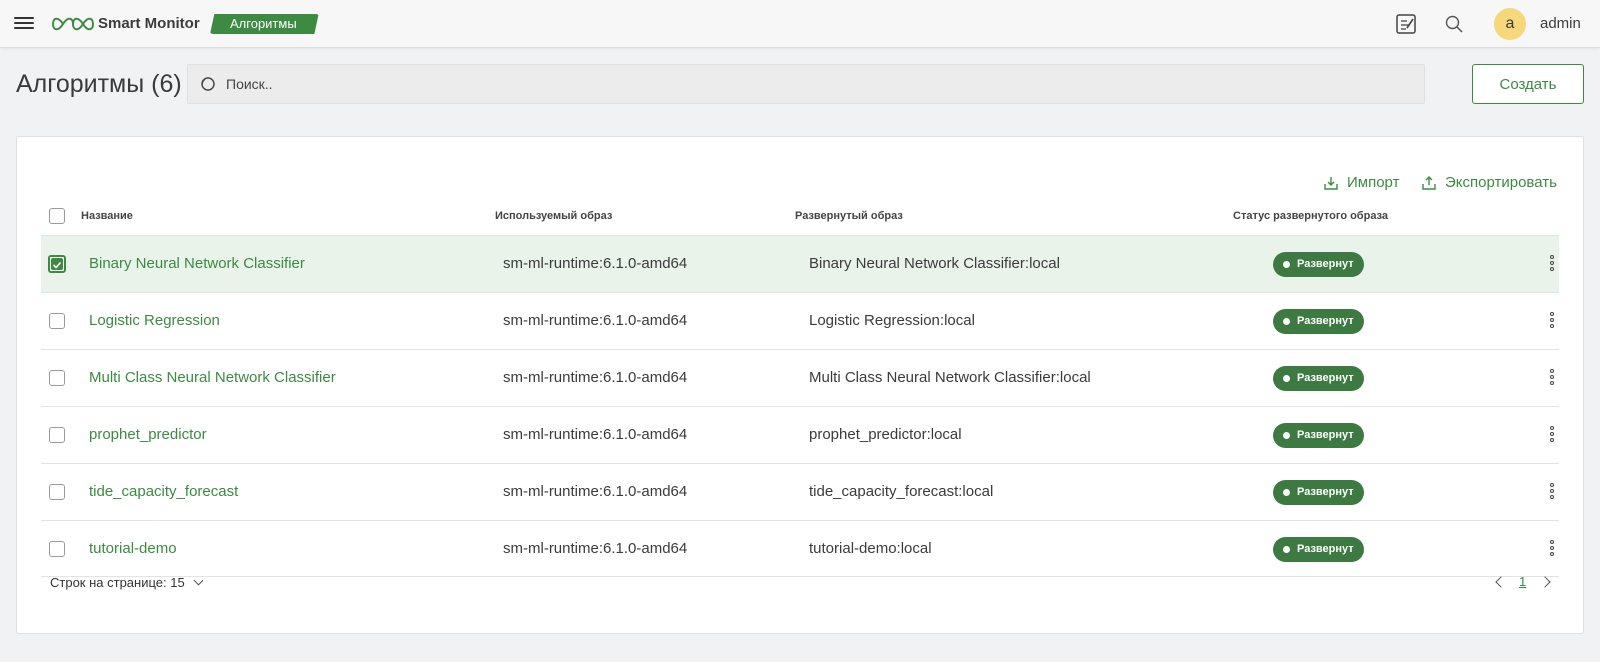 The width and height of the screenshot is (1600, 662). I want to click on algorithm-name-link: Binary Neural Network Classifier, so click(197, 263).